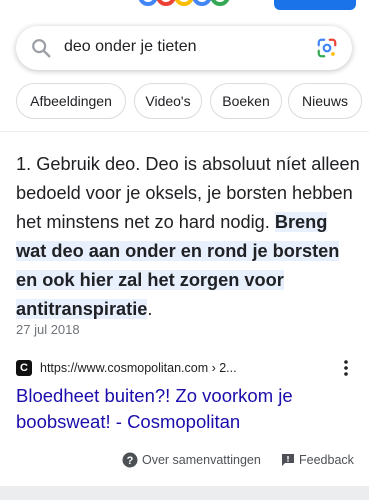 This screenshot has width=369, height=500. What do you see at coordinates (325, 101) in the screenshot?
I see `chip-nieuws: Nieuws` at bounding box center [325, 101].